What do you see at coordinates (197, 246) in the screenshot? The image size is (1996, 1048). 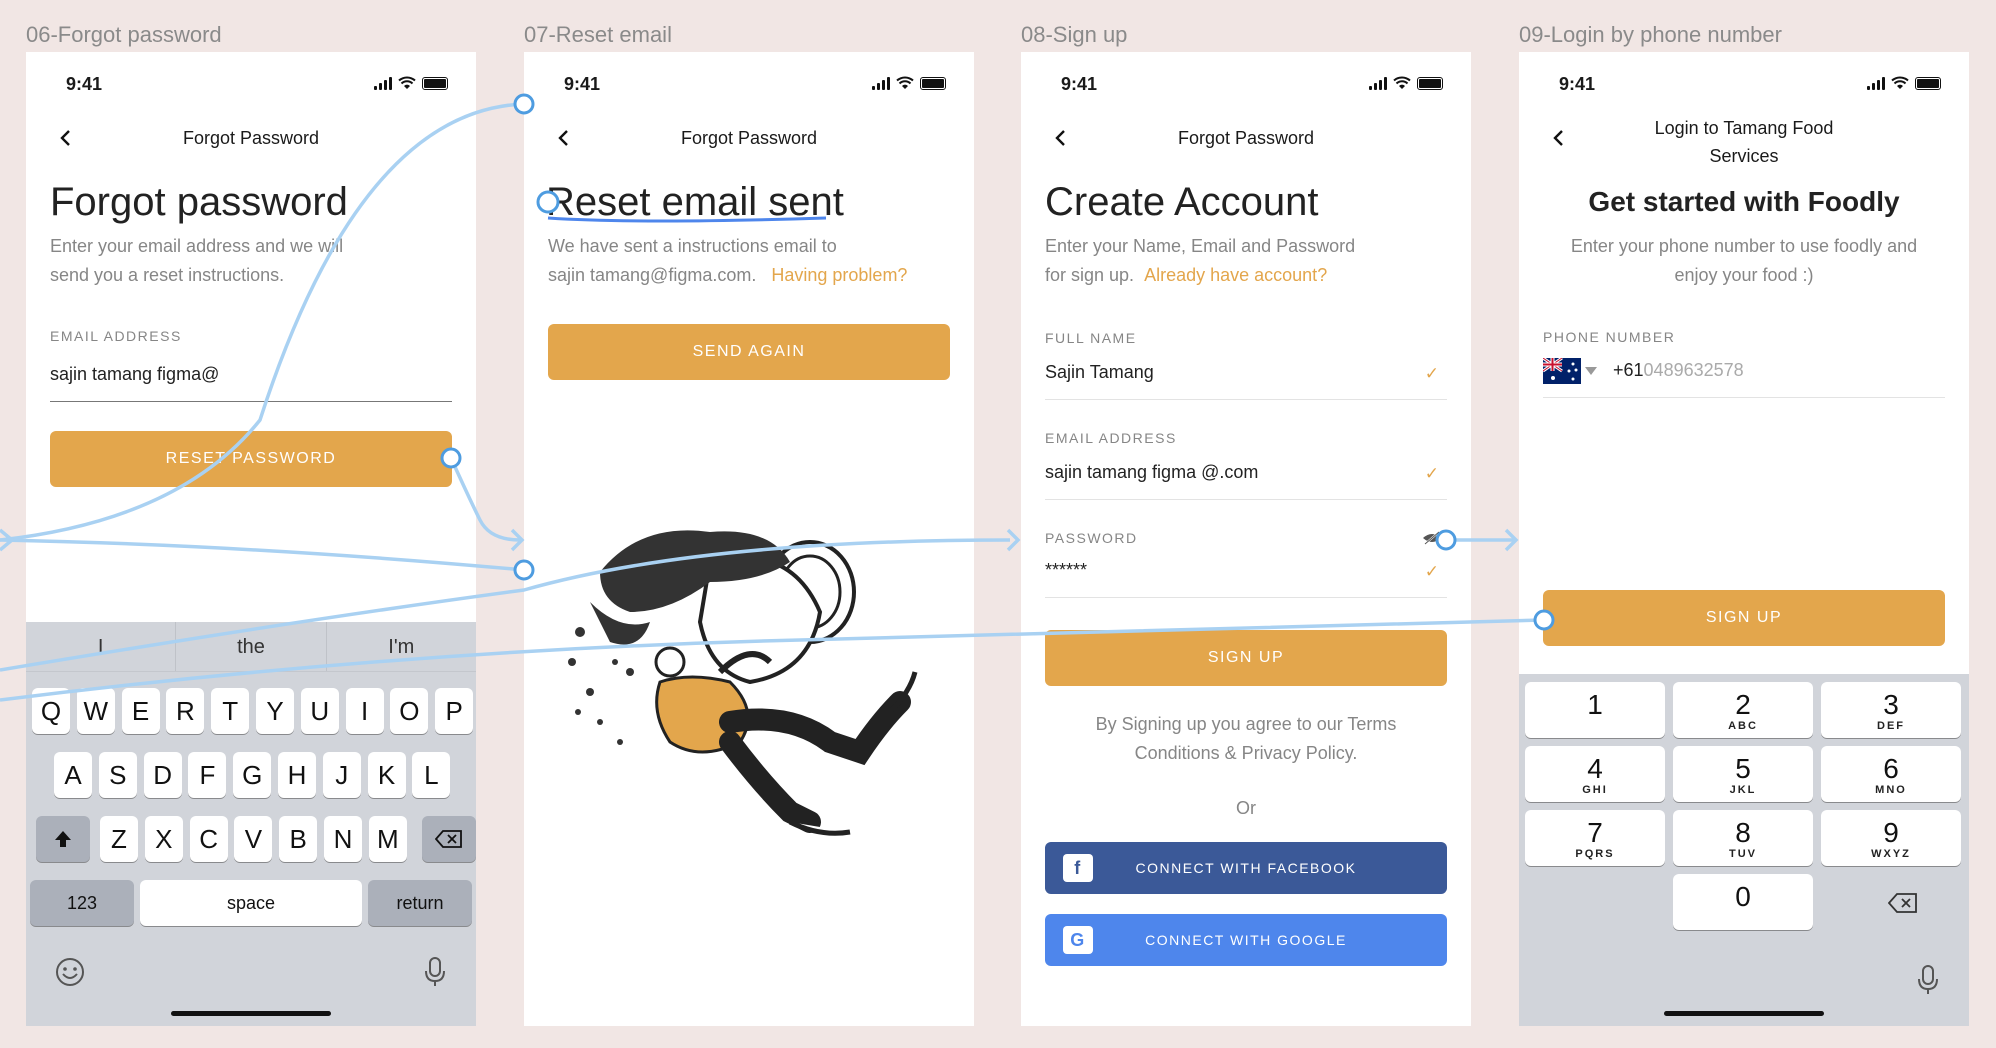 I see `description-line: Enter your email address and we will` at bounding box center [197, 246].